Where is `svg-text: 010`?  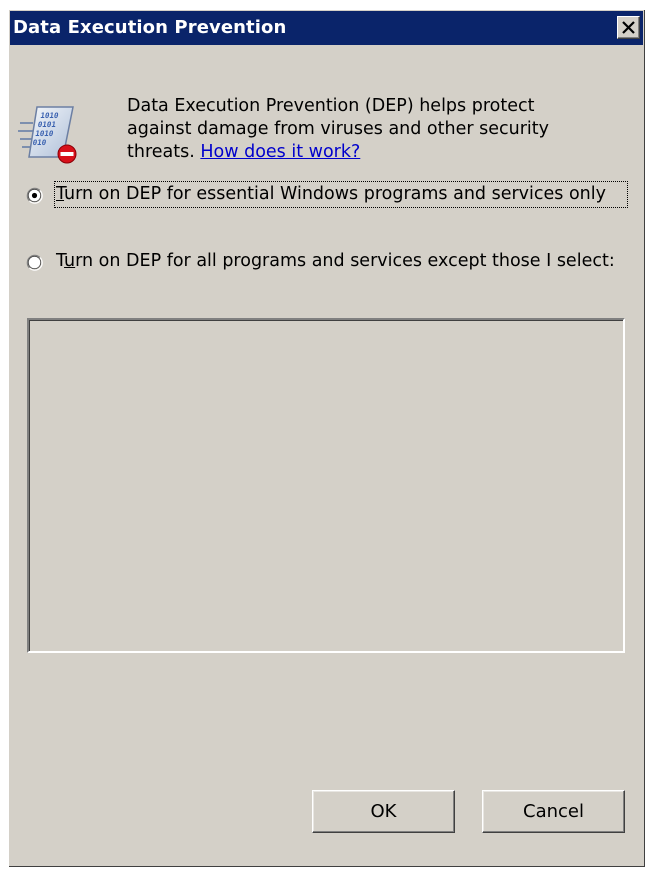 svg-text: 010 is located at coordinates (40, 142).